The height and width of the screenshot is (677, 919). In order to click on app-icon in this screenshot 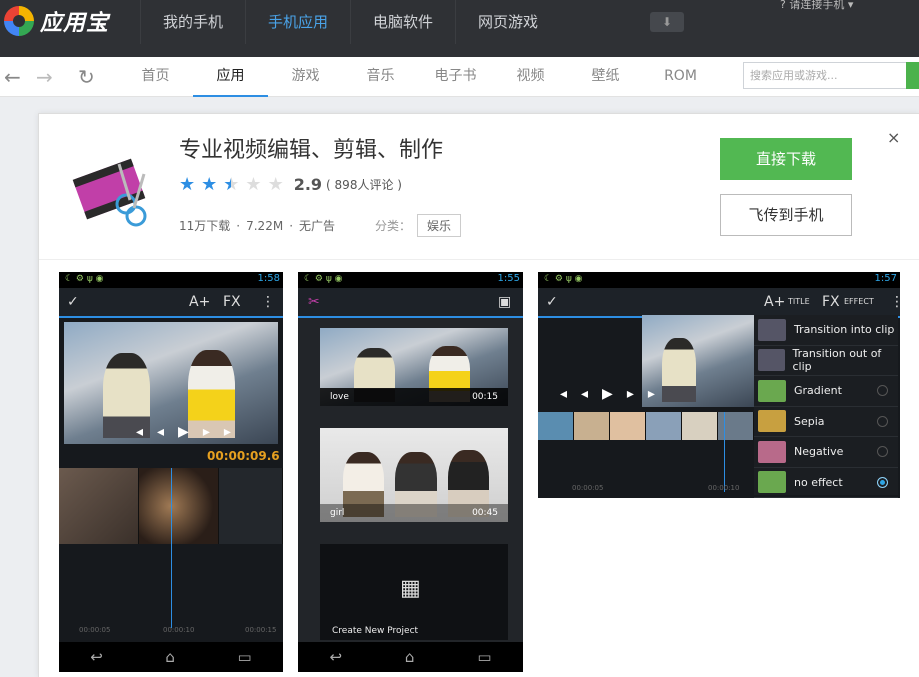, I will do `click(109, 192)`.